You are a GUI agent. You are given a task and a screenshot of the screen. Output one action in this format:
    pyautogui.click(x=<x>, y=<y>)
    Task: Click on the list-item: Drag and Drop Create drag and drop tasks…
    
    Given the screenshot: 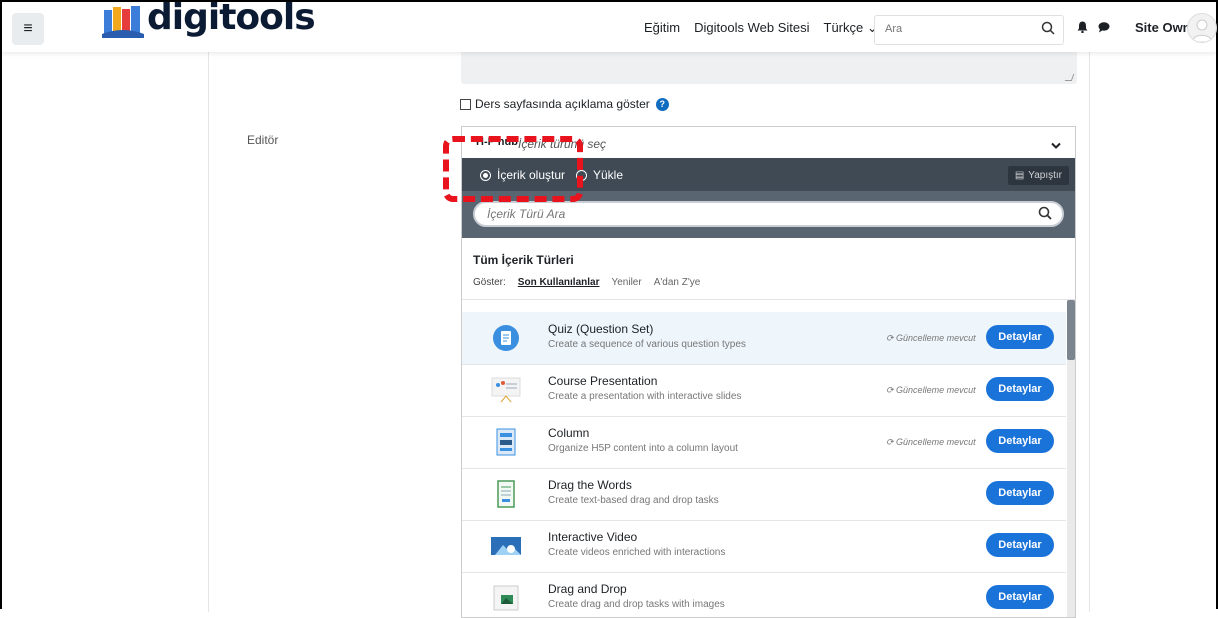 What is the action you would take?
    pyautogui.click(x=764, y=594)
    